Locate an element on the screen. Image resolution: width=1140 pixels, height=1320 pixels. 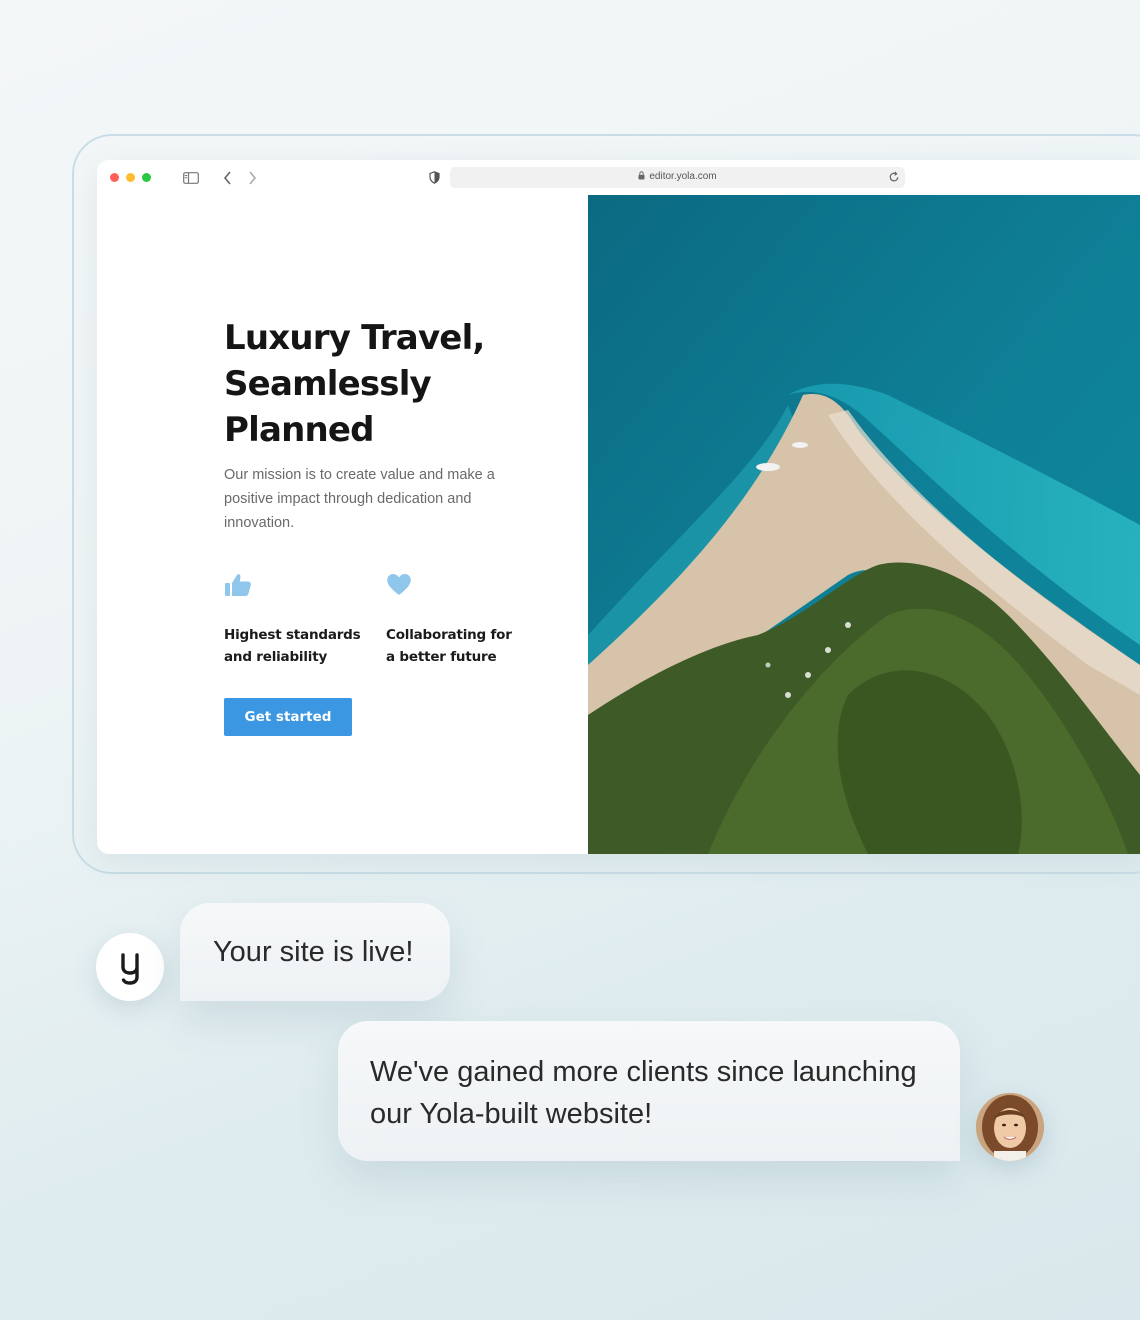
user-photo is located at coordinates (1010, 1127).